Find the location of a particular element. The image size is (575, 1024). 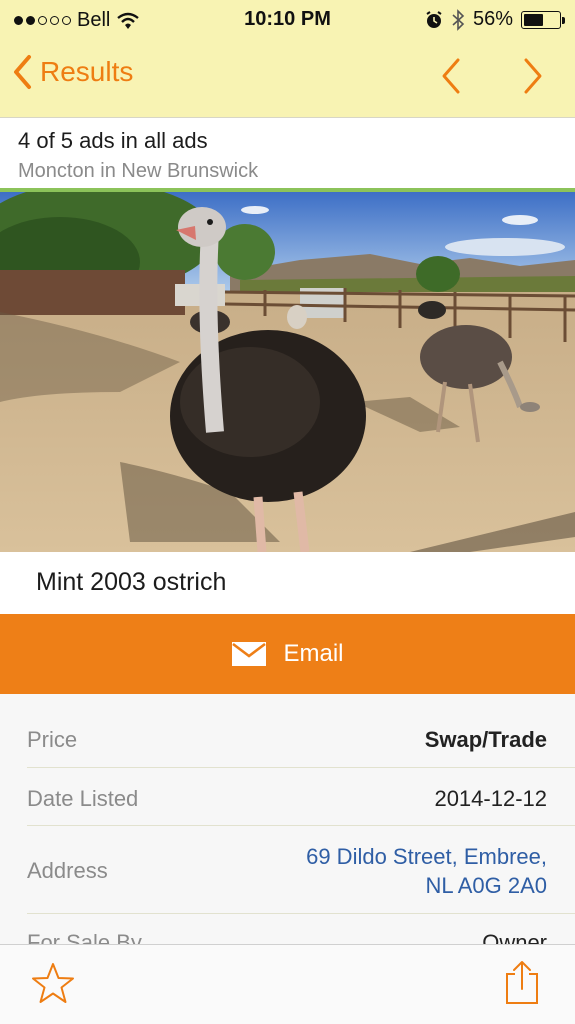

status-bar: Bell 10:10 PM 56% is located at coordinates (287, 19).